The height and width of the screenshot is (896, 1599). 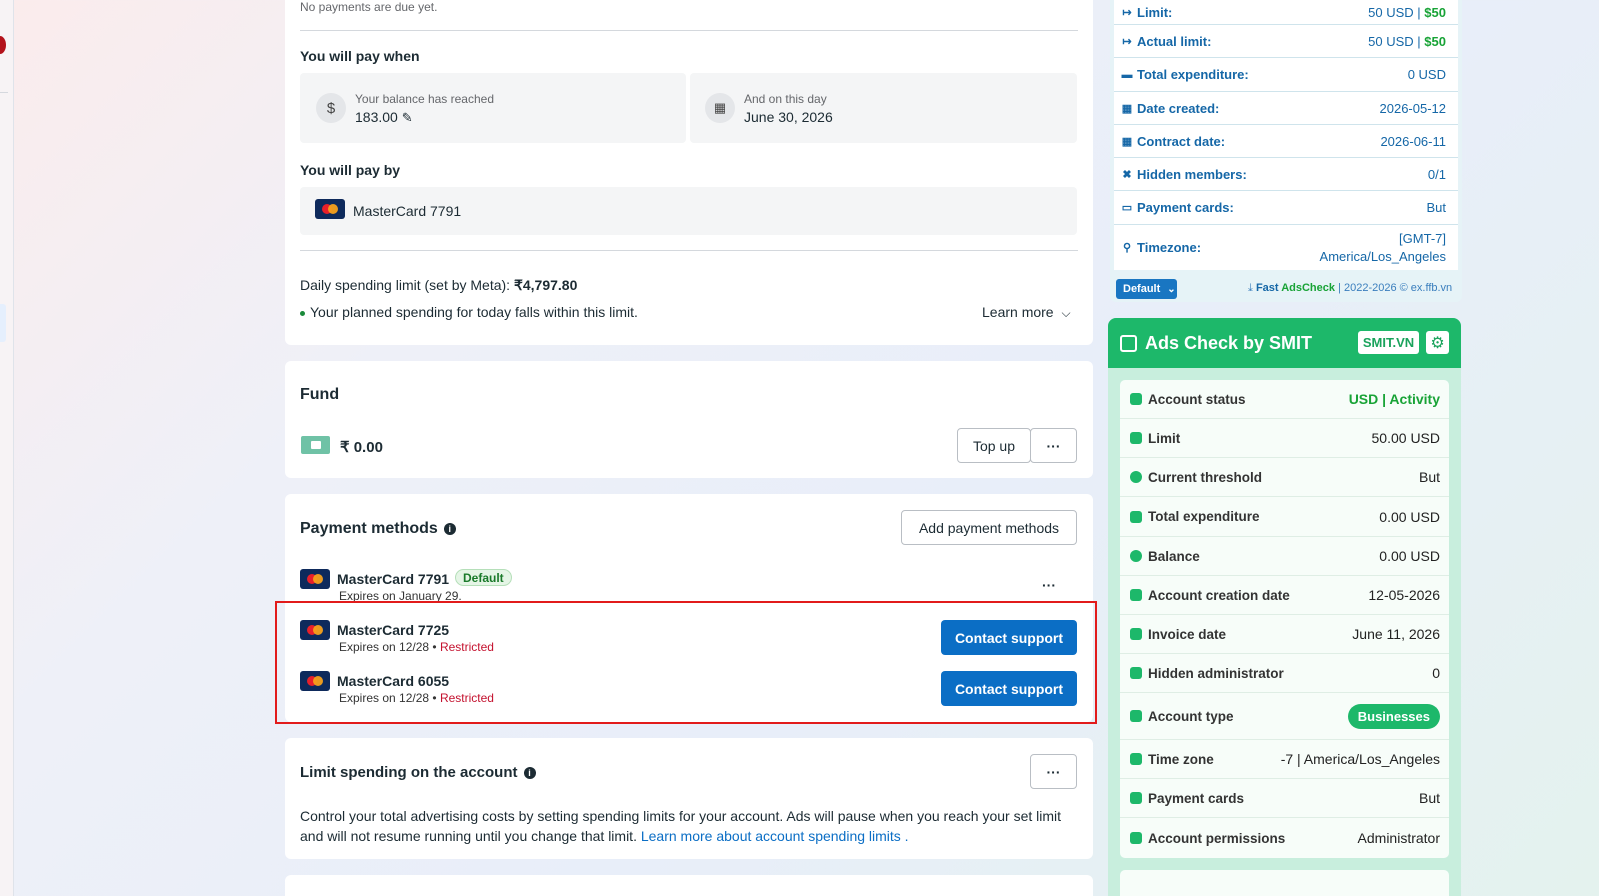 What do you see at coordinates (1164, 438) in the screenshot?
I see `smit-label: Limit` at bounding box center [1164, 438].